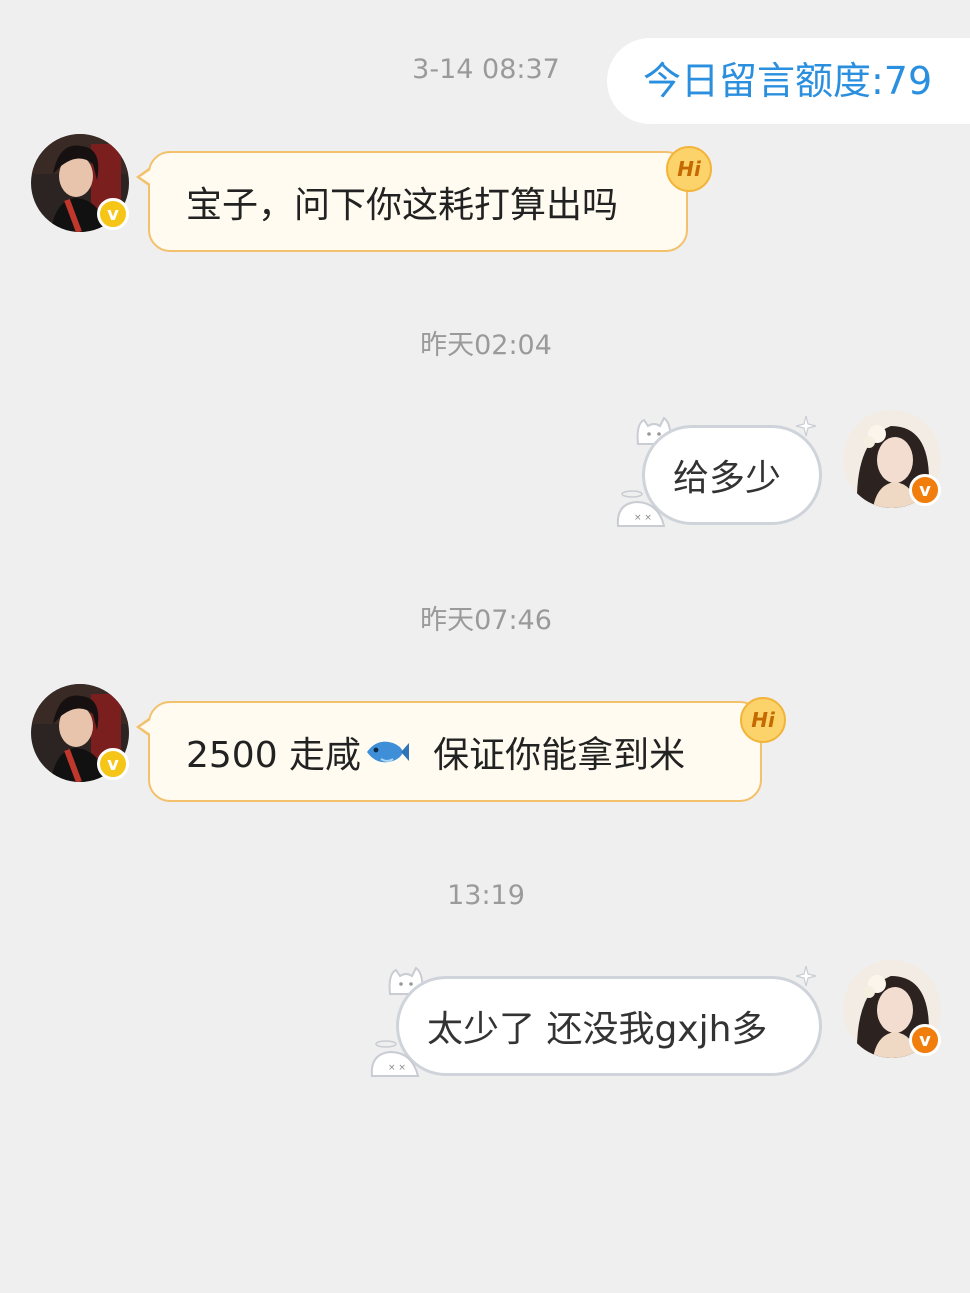 The height and width of the screenshot is (1293, 970). I want to click on timestamp: 昨天02:04, so click(486, 345).